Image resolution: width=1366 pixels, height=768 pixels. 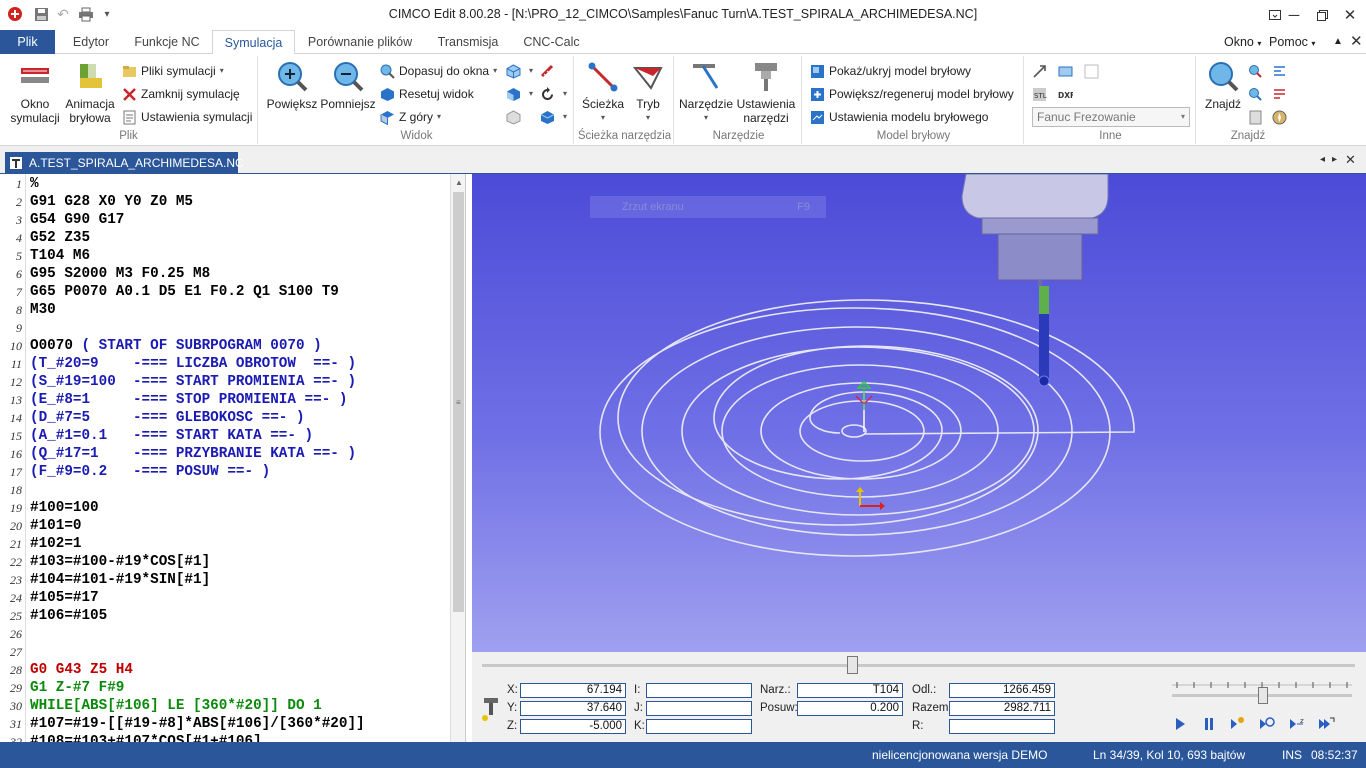 What do you see at coordinates (459, 182) in the screenshot?
I see `scroll-up-icon: ▲` at bounding box center [459, 182].